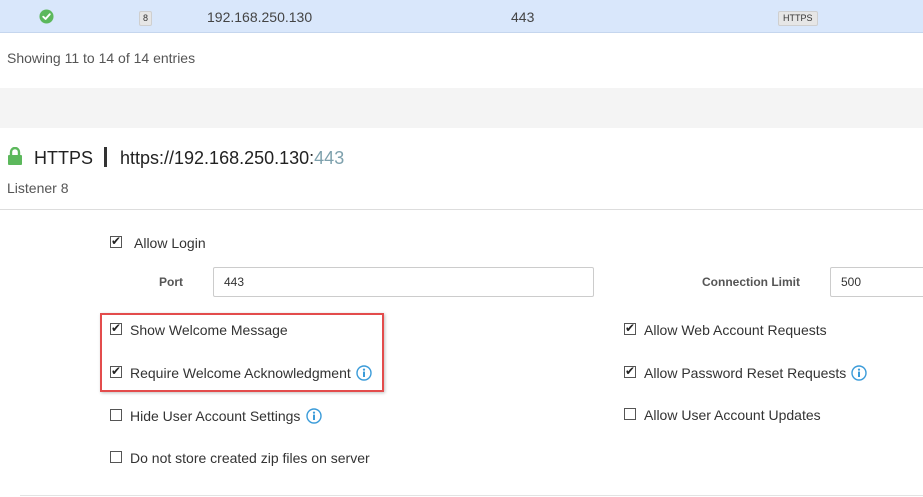 This screenshot has width=923, height=497. What do you see at coordinates (116, 241) in the screenshot?
I see `allow-login-checkbox` at bounding box center [116, 241].